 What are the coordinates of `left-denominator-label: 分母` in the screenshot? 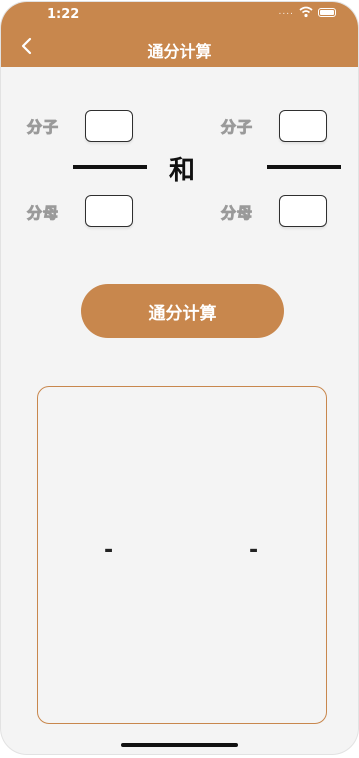 It's located at (43, 213).